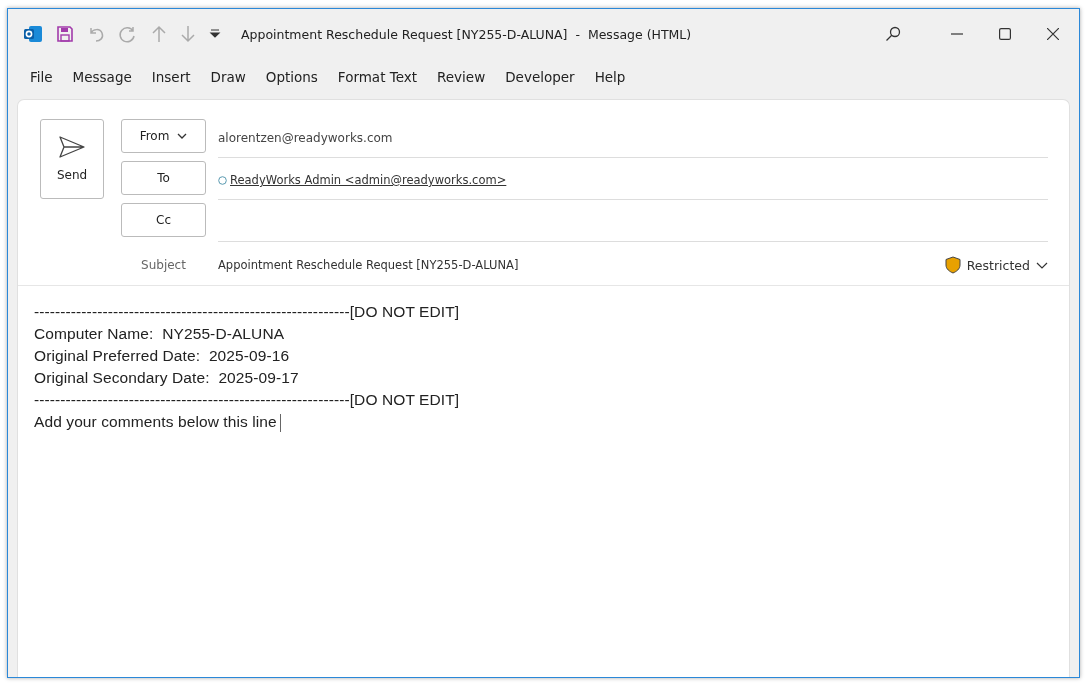 The height and width of the screenshot is (686, 1090). Describe the element at coordinates (467, 34) in the screenshot. I see `window-title: Appointment Reschedule Request [NY255-D-ALUNA] - Message (HTML)` at that location.